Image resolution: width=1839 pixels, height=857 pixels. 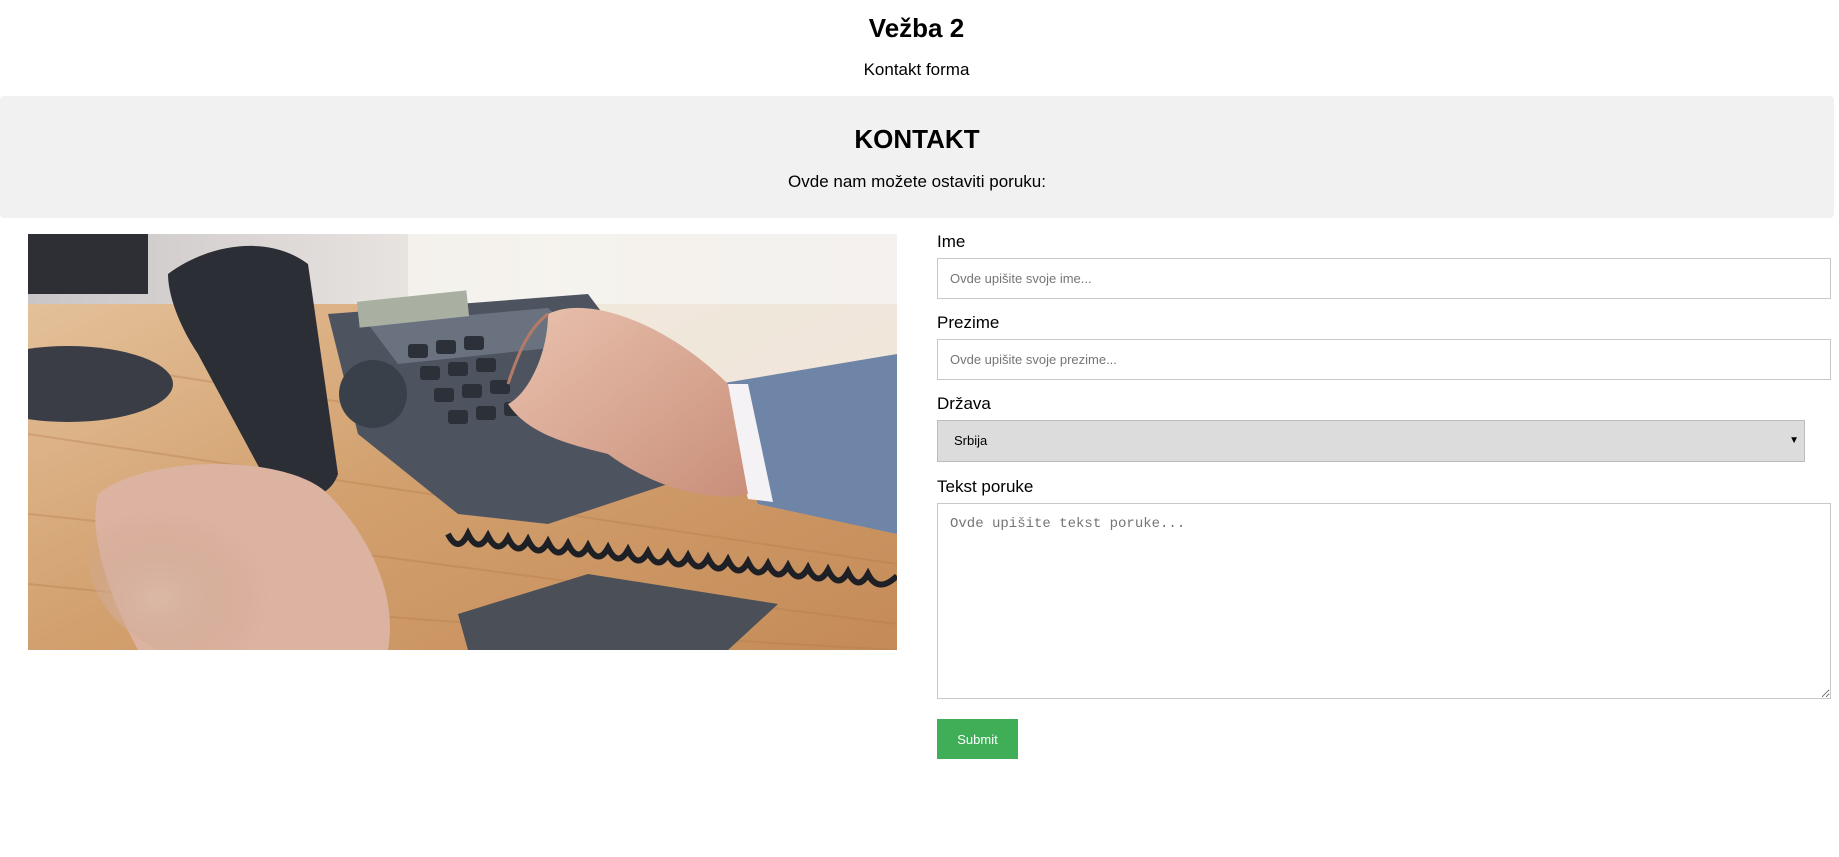 I want to click on page-title: Vežba 2, so click(x=916, y=28).